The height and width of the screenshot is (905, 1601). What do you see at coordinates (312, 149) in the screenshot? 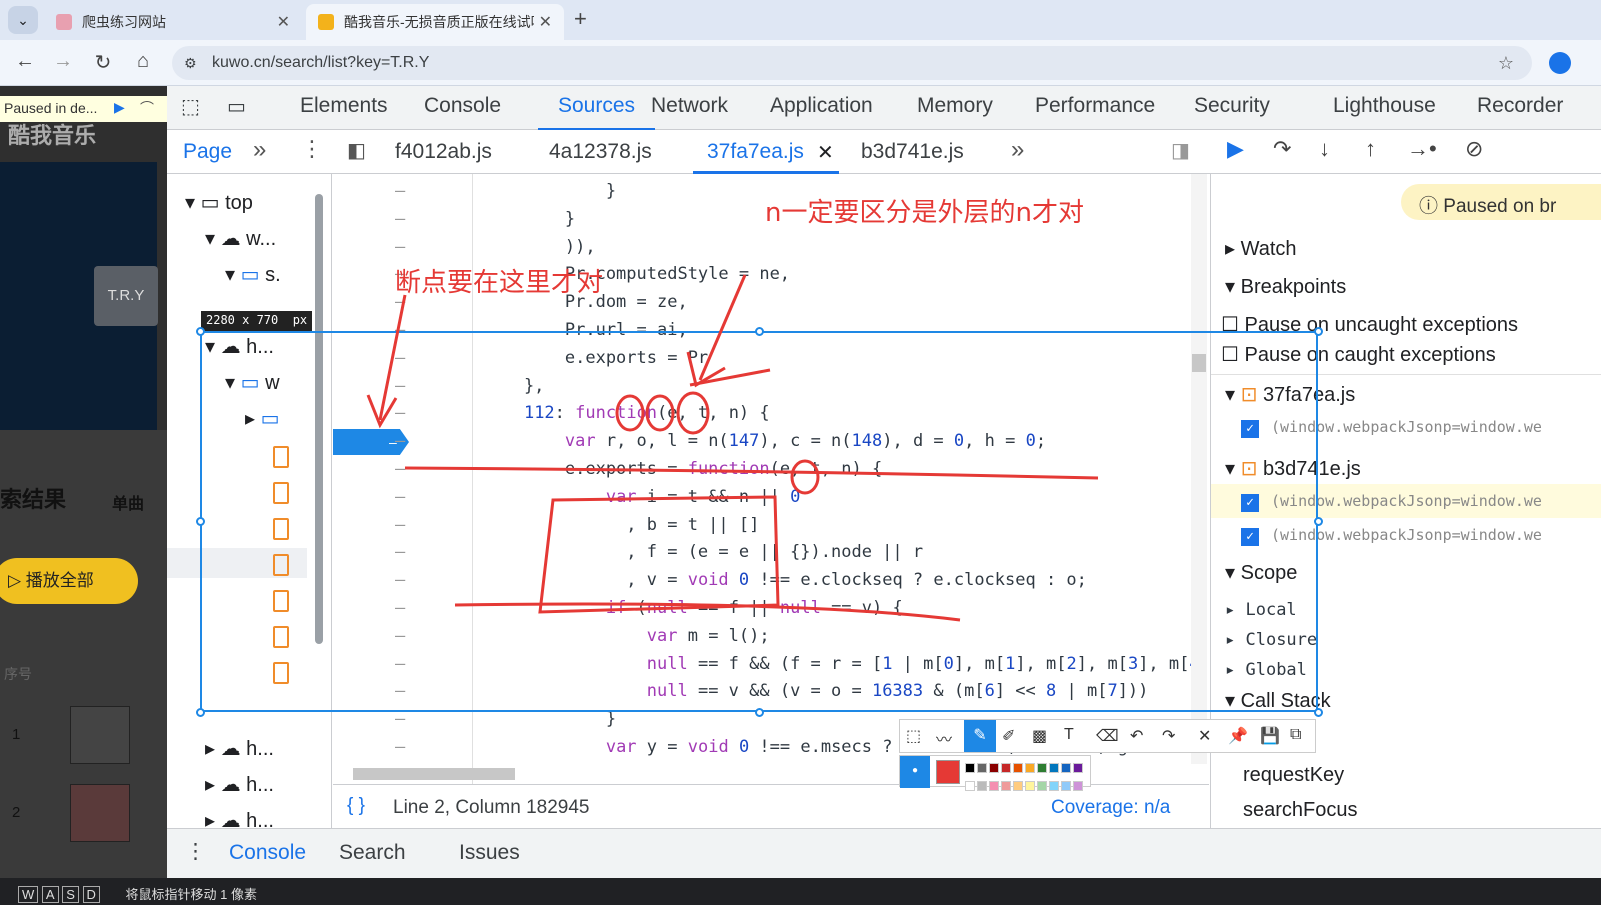
I see `kebab-menu-icon: ⋮` at bounding box center [312, 149].